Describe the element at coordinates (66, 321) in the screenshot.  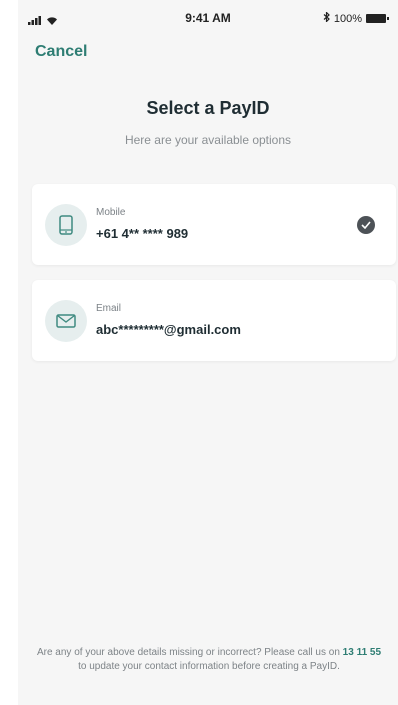
I see `envelope-icon` at that location.